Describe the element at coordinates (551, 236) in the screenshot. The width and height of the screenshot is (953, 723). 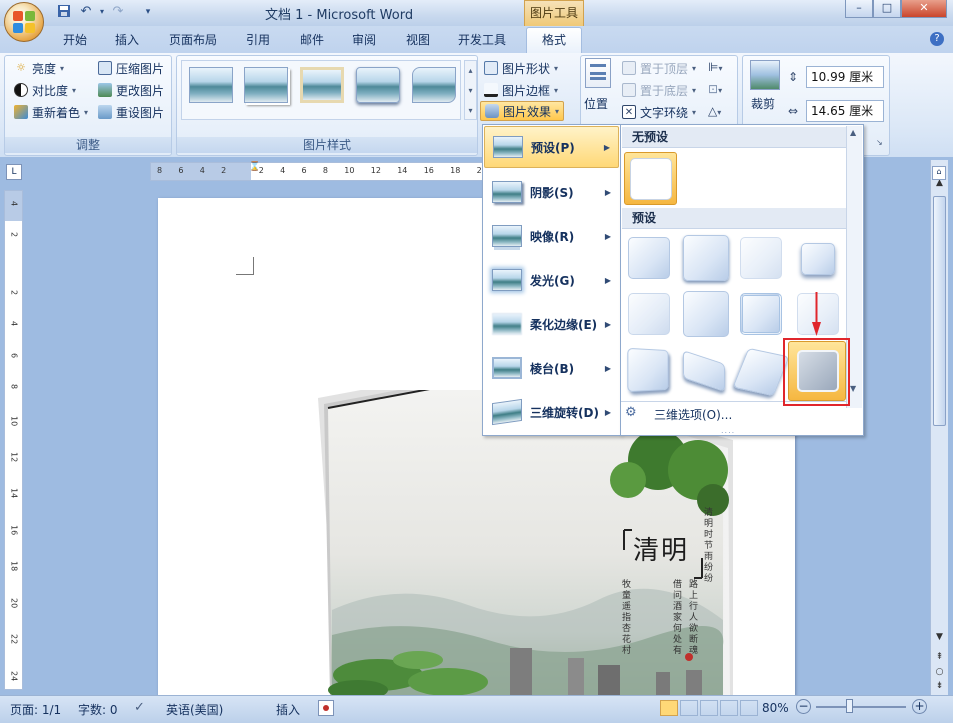
I see `menu-item-reflection: 映像(R) ▶` at that location.